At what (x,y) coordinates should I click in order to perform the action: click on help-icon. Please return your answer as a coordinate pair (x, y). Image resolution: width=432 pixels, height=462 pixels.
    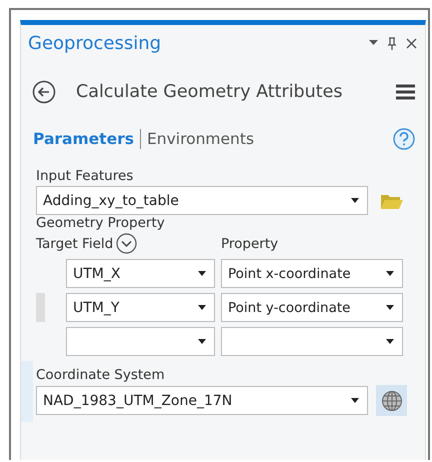
    Looking at the image, I should click on (404, 139).